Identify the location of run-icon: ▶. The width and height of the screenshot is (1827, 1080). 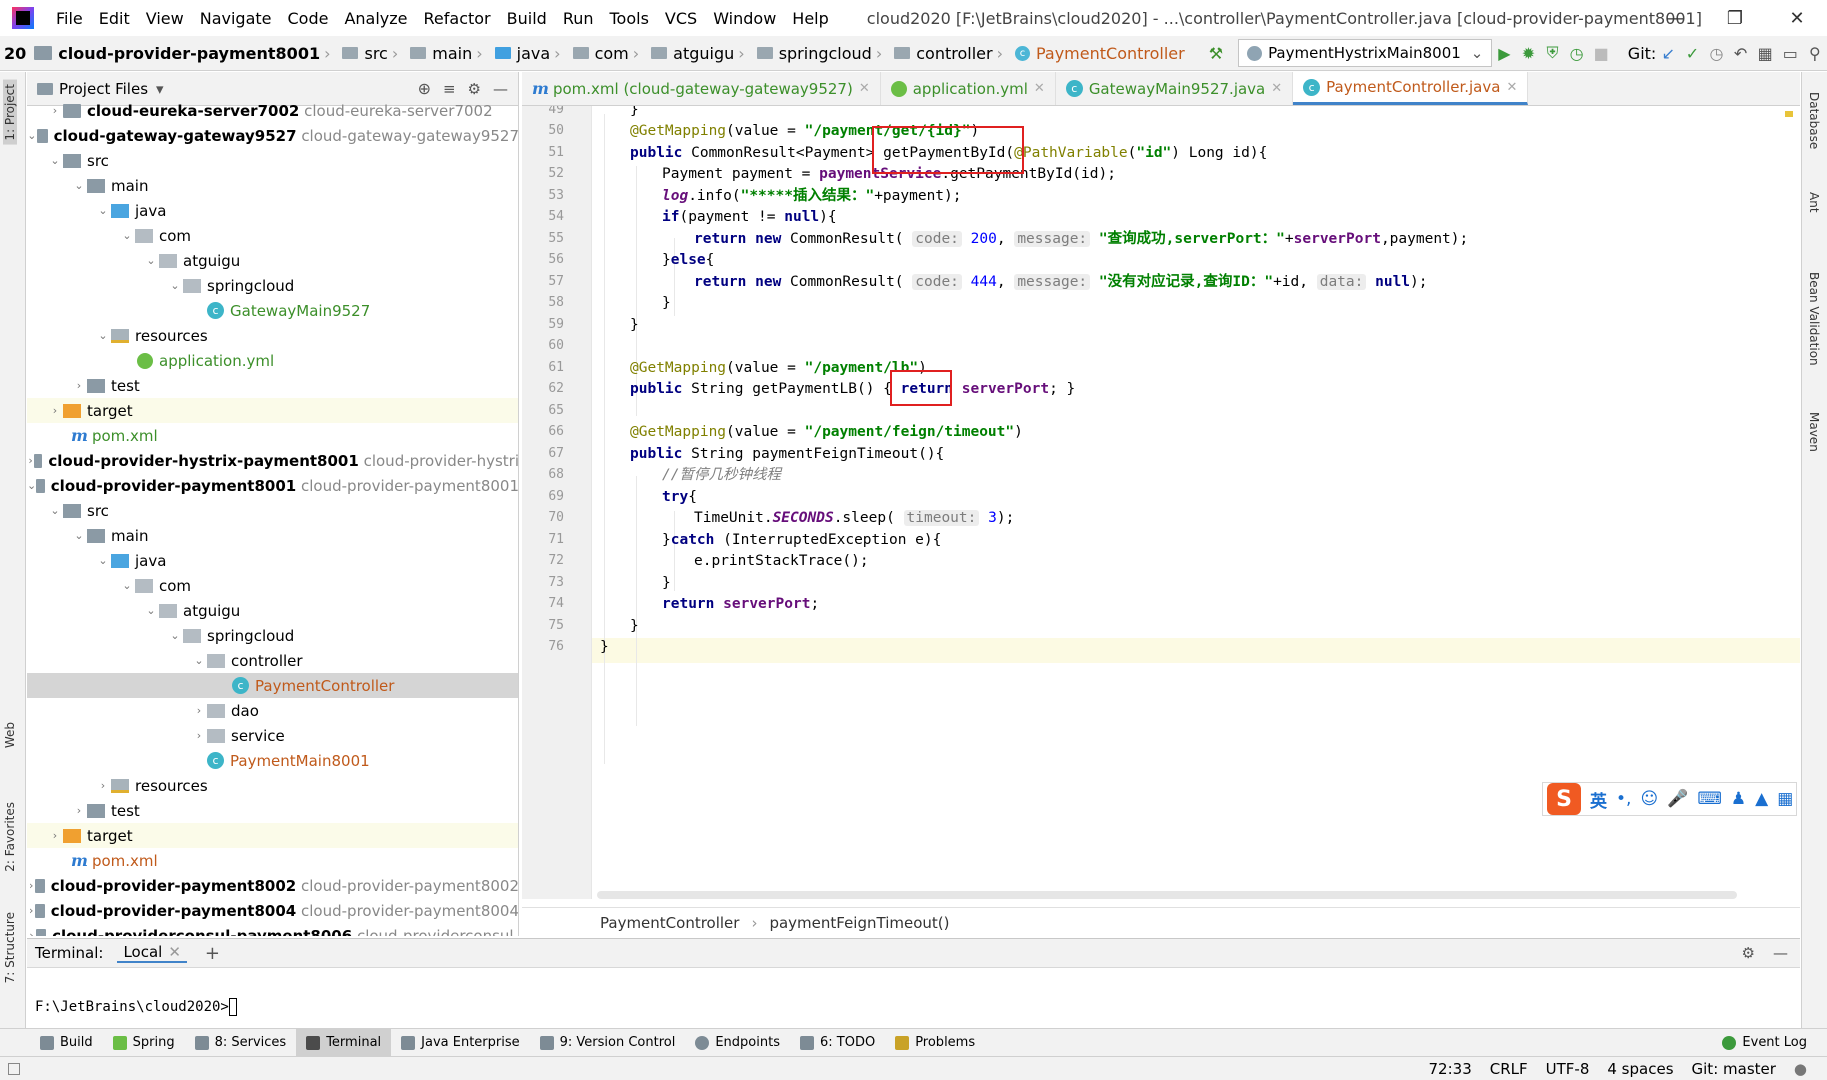
(1504, 53).